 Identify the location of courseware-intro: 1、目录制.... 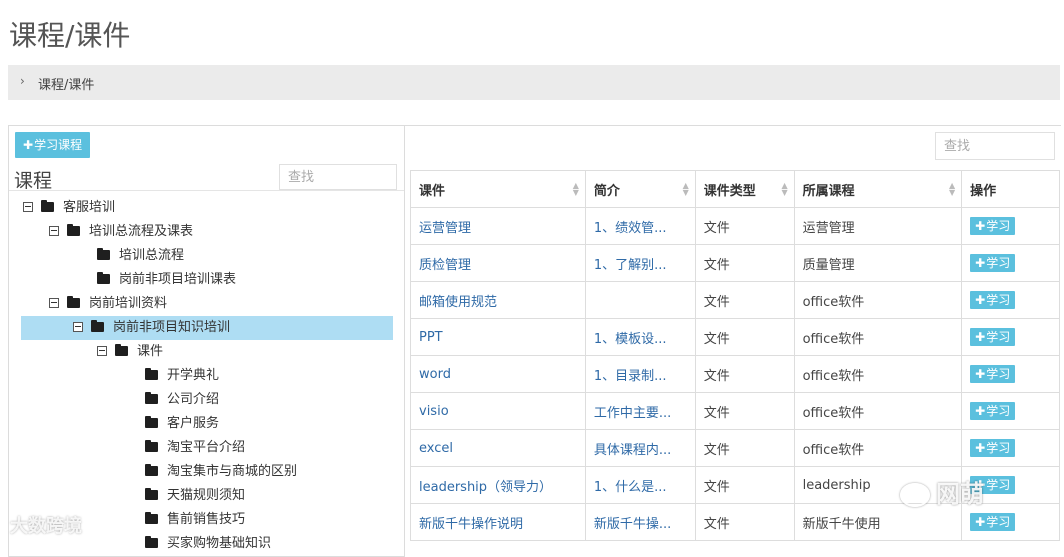
(640, 374).